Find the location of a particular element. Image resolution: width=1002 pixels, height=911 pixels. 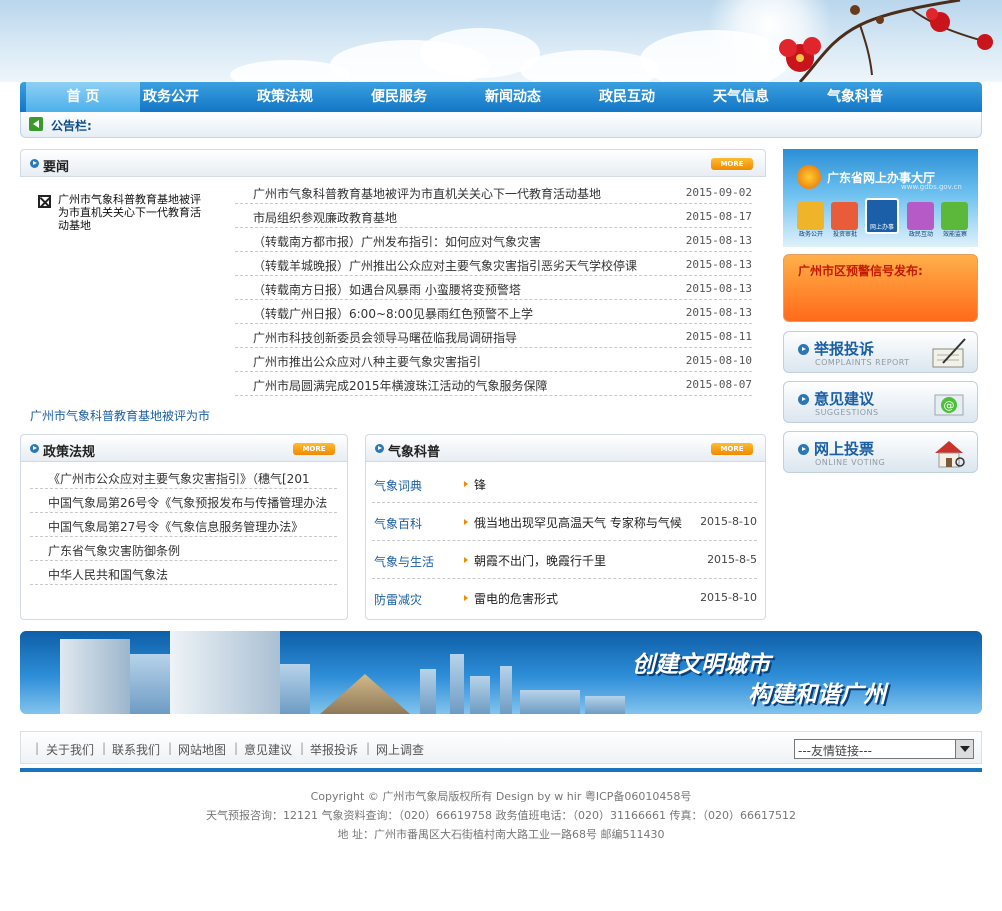

news-item: 广州市局圆满完成2015年横渡珠江活动的气象服务保障 2015-08-07 is located at coordinates (493, 384).